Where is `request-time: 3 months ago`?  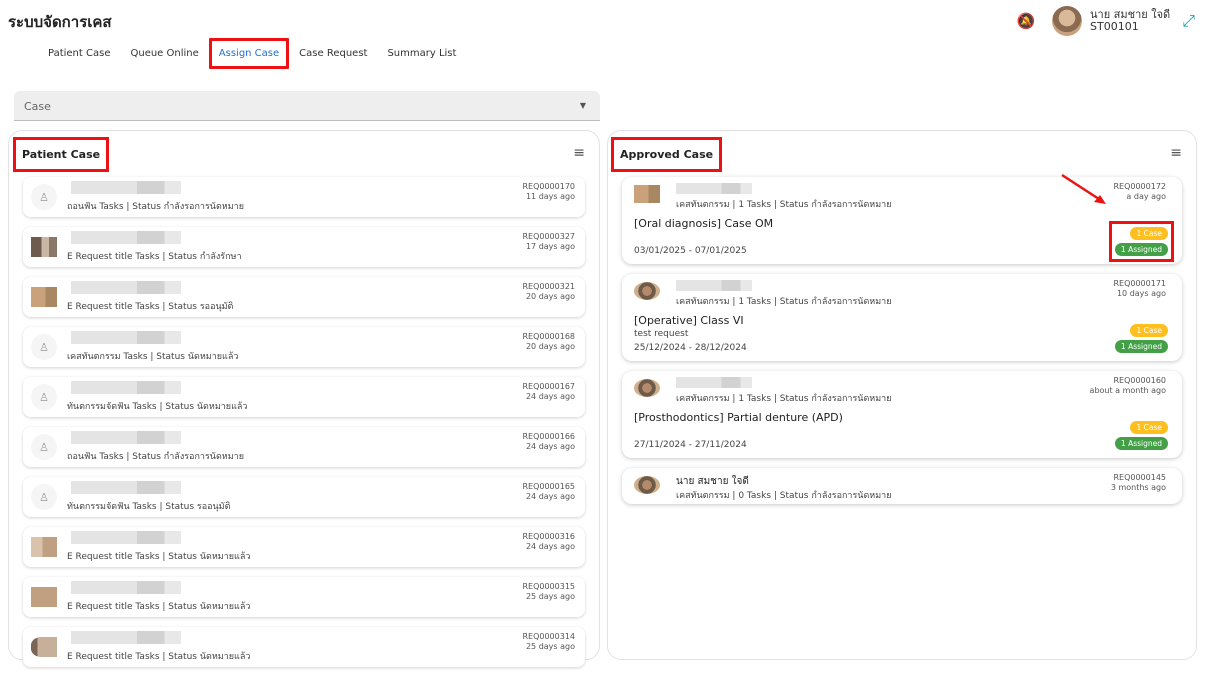 request-time: 3 months ago is located at coordinates (1138, 487).